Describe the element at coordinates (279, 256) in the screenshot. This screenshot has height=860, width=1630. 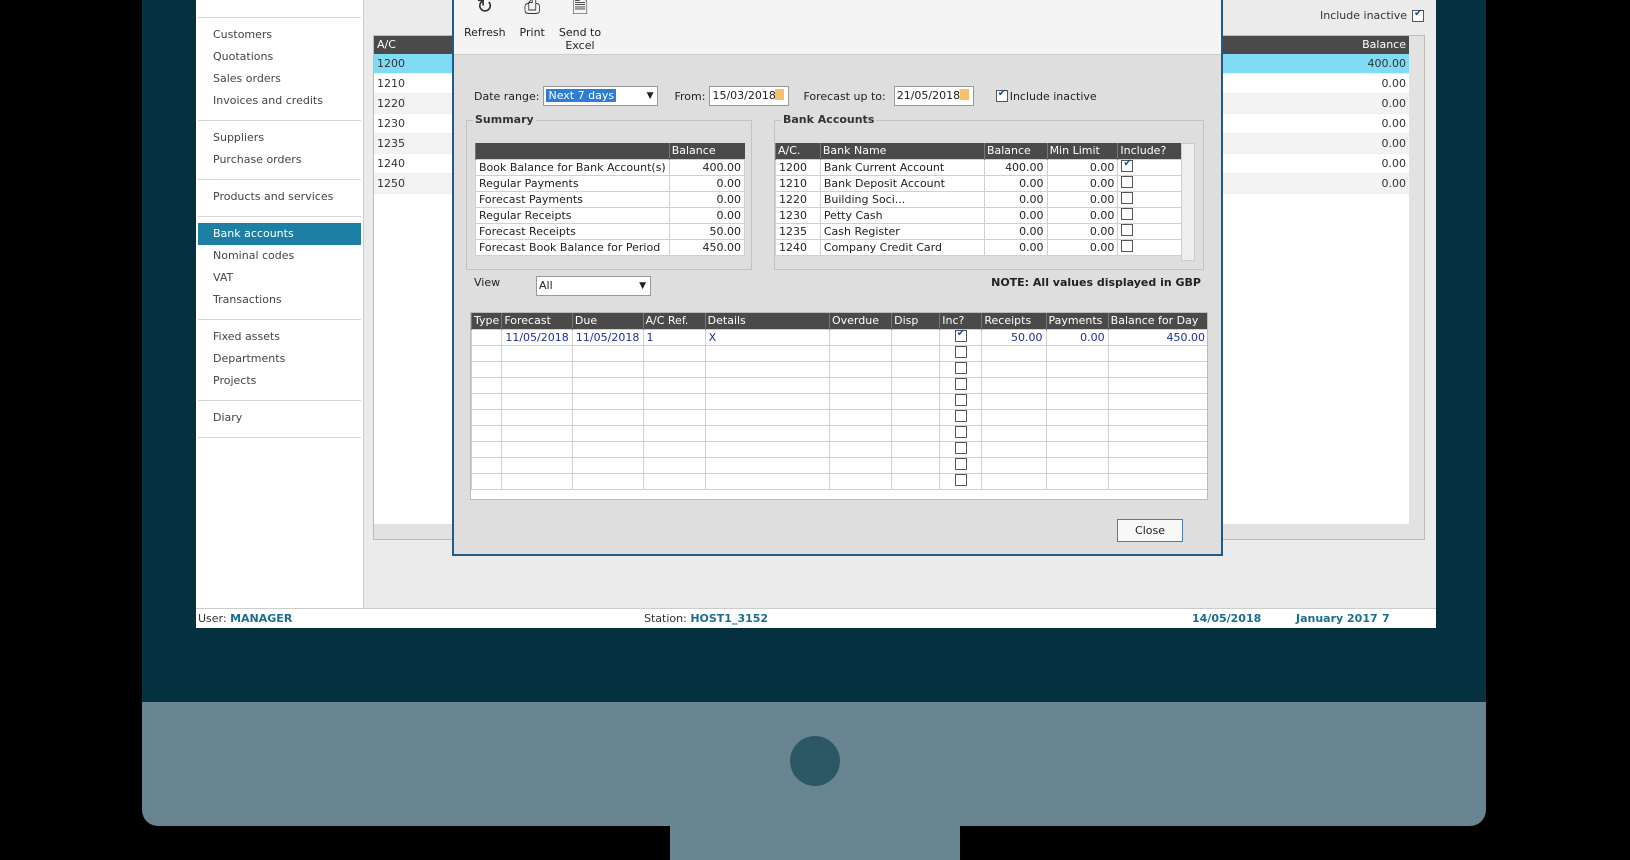
I see `nav-item-nominal-codes: Nominal codes` at that location.